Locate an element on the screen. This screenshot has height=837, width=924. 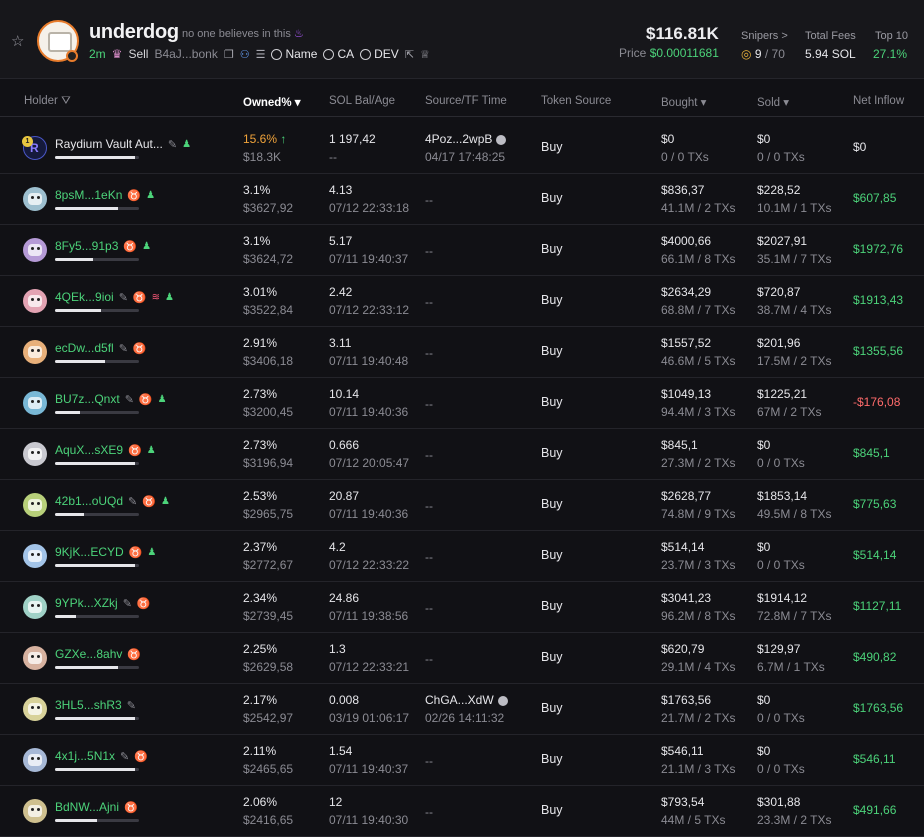
owned-usd: $3200,45 is located at coordinates (268, 412).